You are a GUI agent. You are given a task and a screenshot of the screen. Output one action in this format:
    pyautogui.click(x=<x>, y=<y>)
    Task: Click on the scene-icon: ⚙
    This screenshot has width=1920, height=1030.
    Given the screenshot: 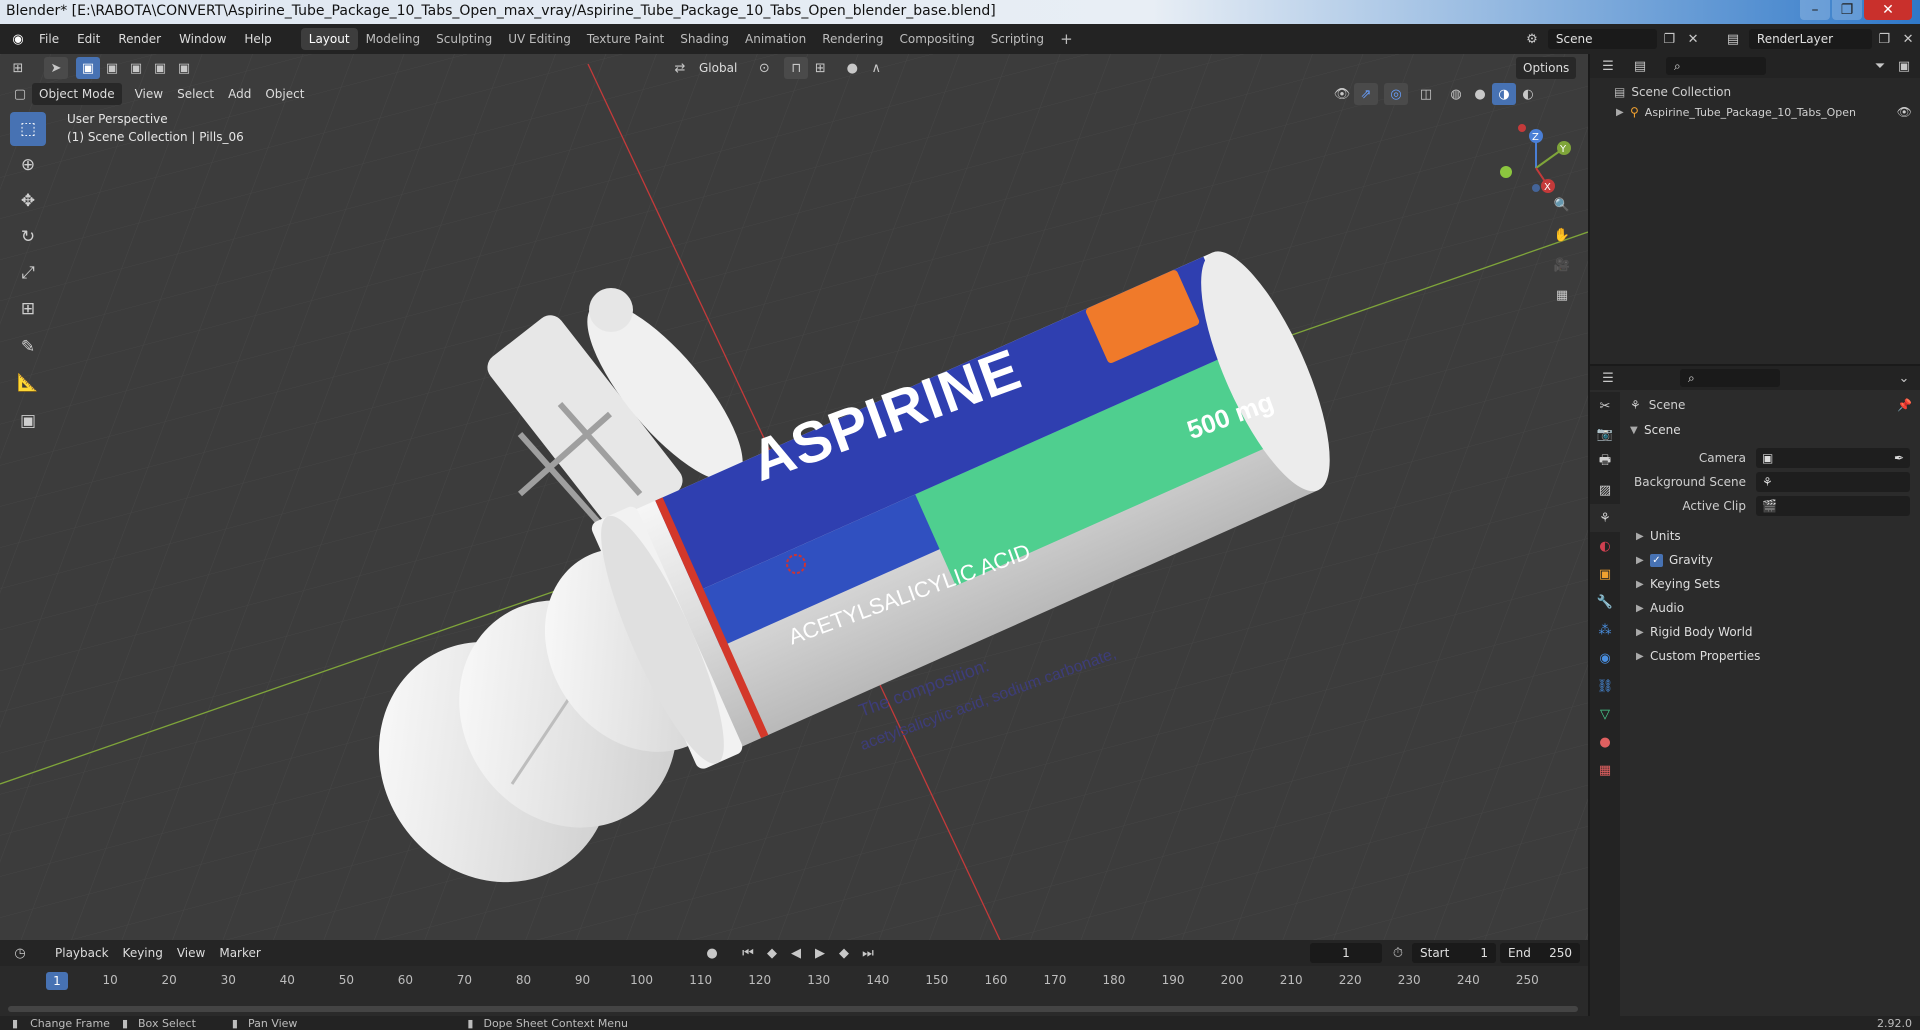 What is the action you would take?
    pyautogui.click(x=1532, y=39)
    